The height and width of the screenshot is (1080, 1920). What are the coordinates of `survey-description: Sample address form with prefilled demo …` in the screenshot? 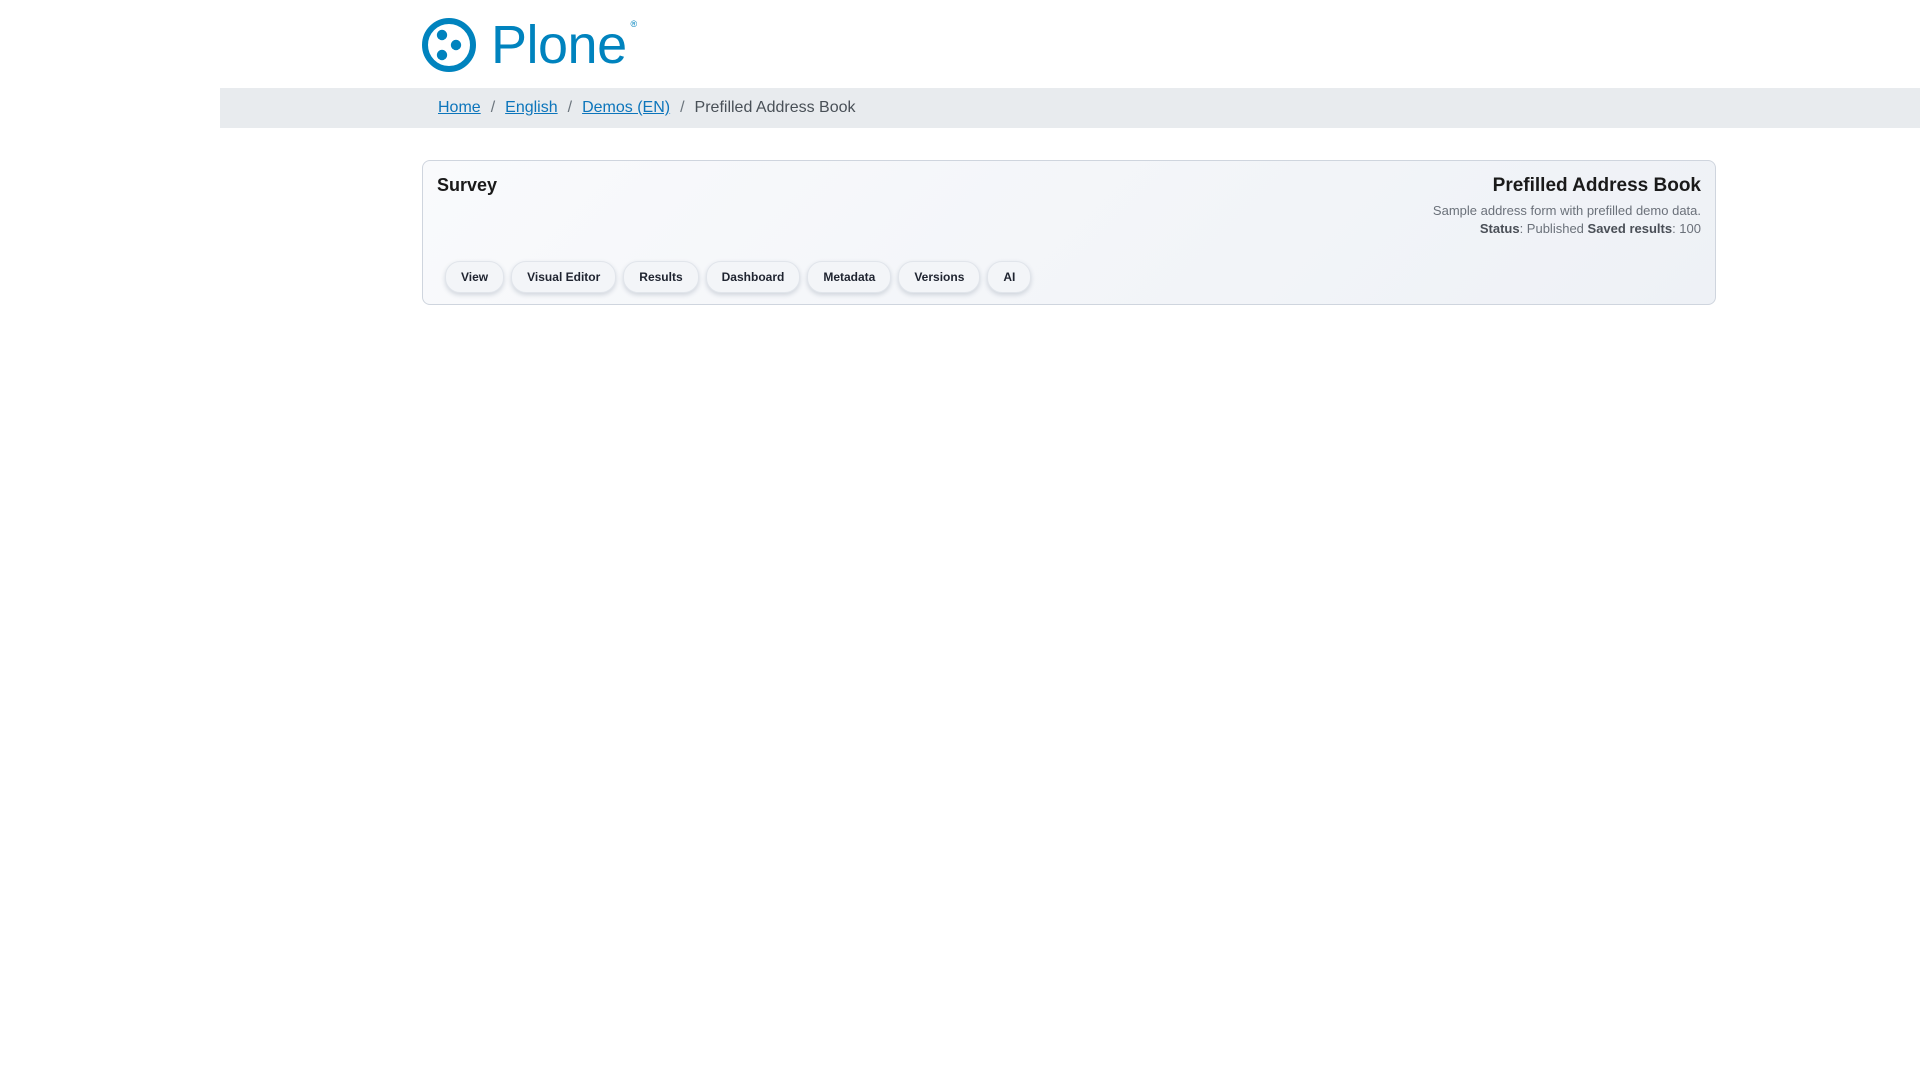 It's located at (1566, 210).